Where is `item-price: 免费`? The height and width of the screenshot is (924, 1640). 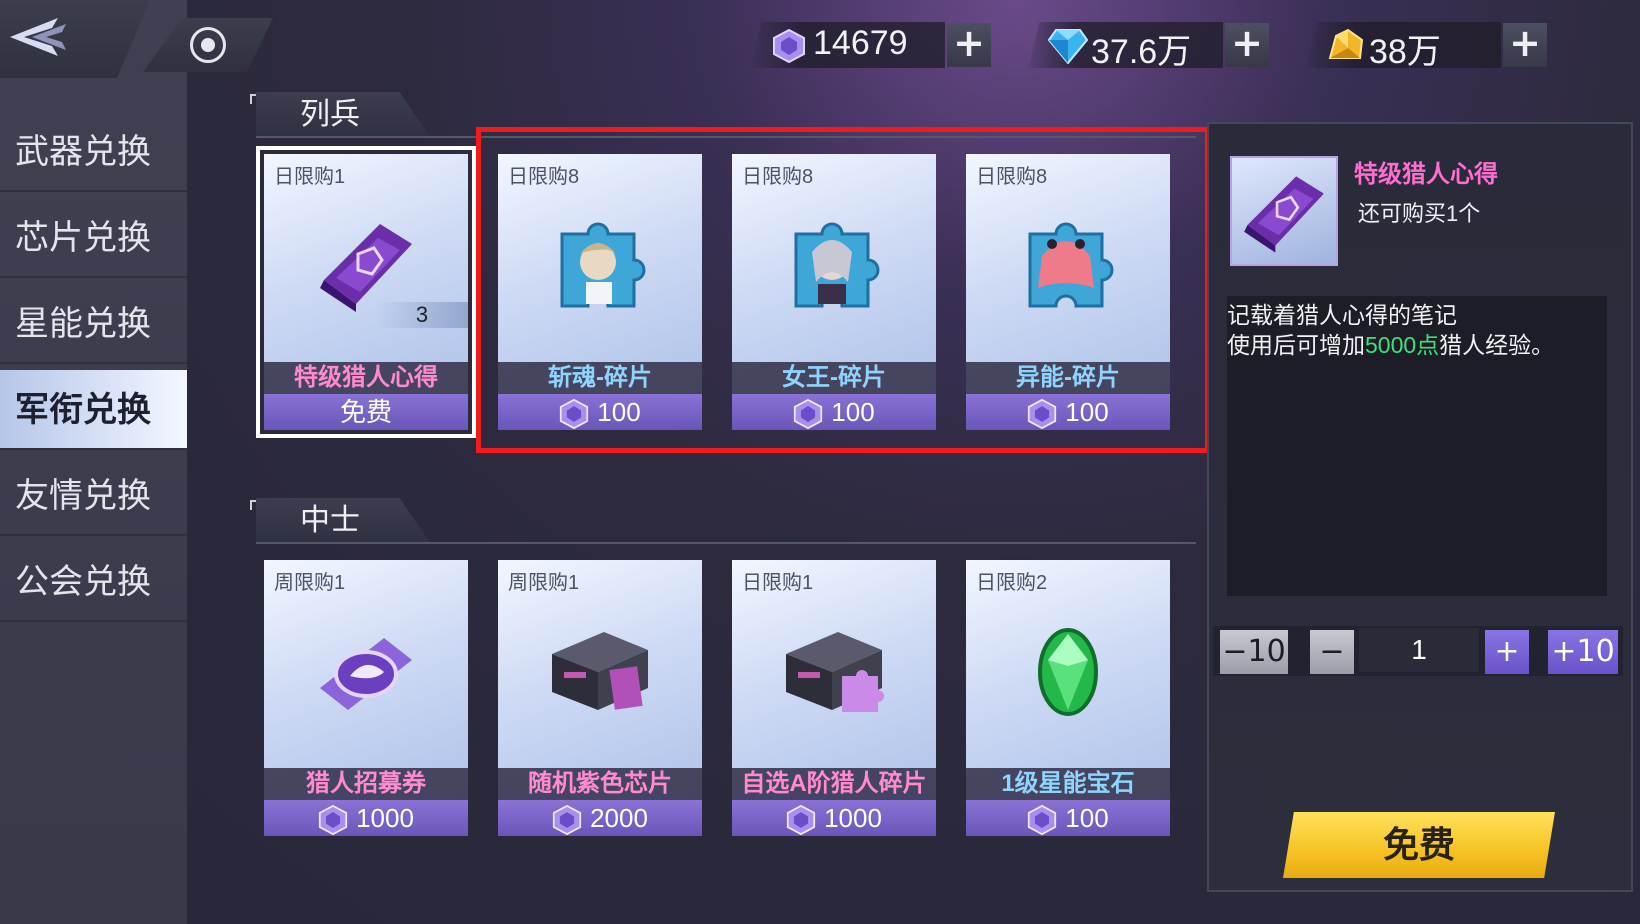
item-price: 免费 is located at coordinates (366, 412).